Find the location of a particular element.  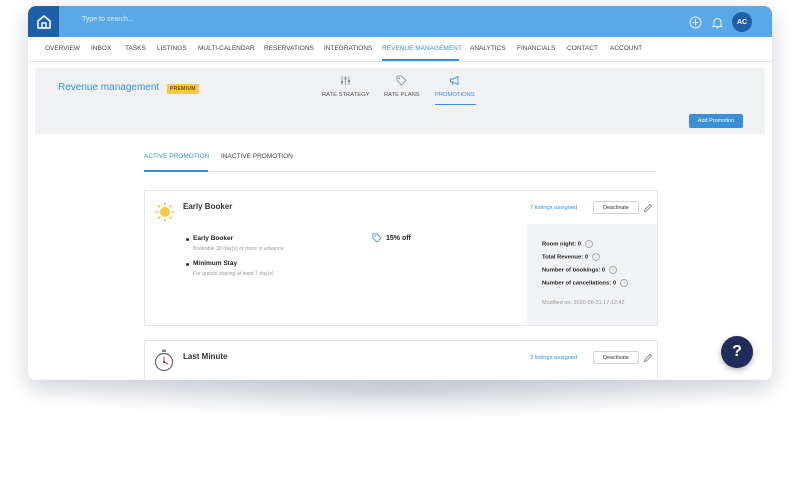

tab-inactive-promotion: INACTIVE PROMOTION is located at coordinates (257, 156).